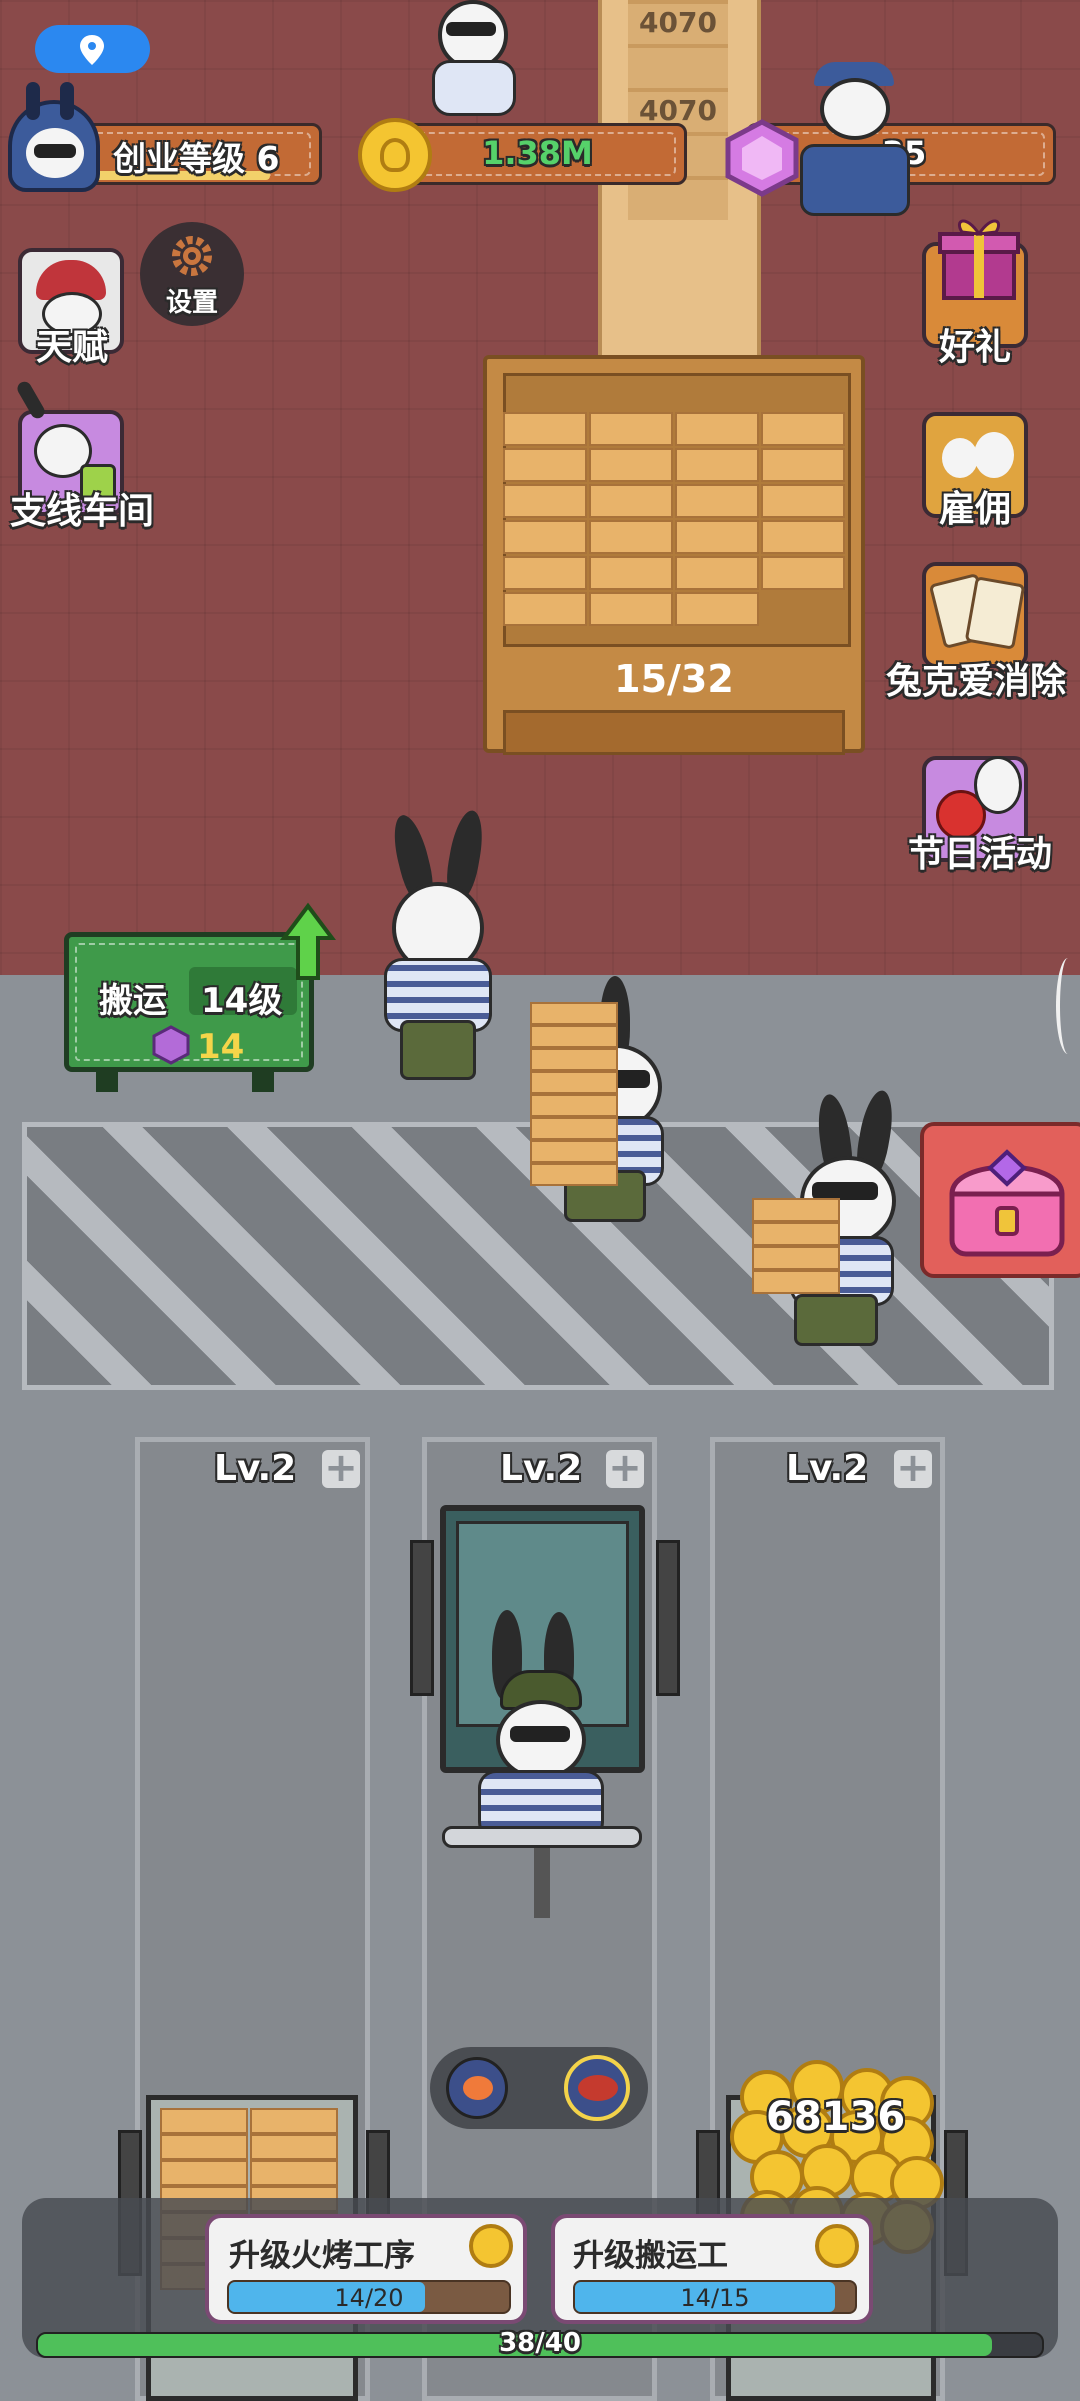 This screenshot has height=2401, width=1080. I want to click on upgrade-roast-progress: 14/20, so click(369, 2297).